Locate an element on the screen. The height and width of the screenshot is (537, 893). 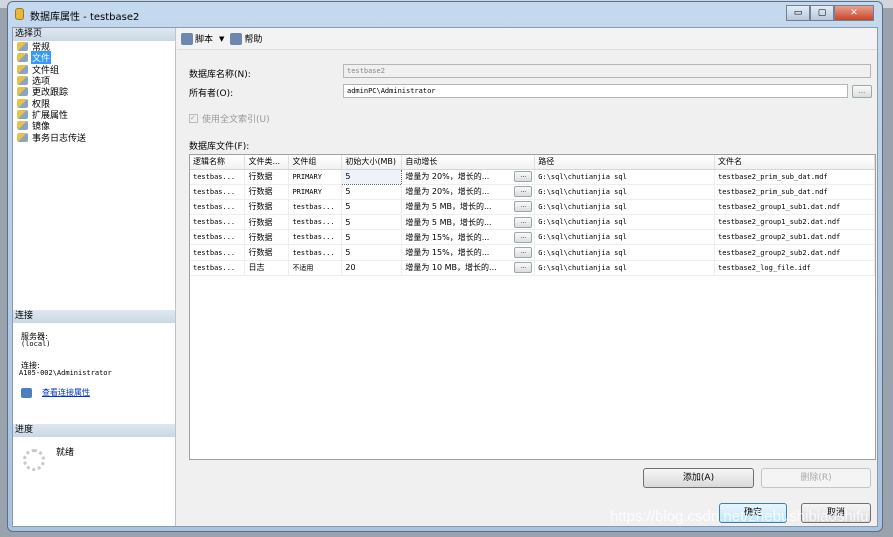
grid-cell: testbase2_prim_sub_dat.ndf is located at coordinates (794, 192).